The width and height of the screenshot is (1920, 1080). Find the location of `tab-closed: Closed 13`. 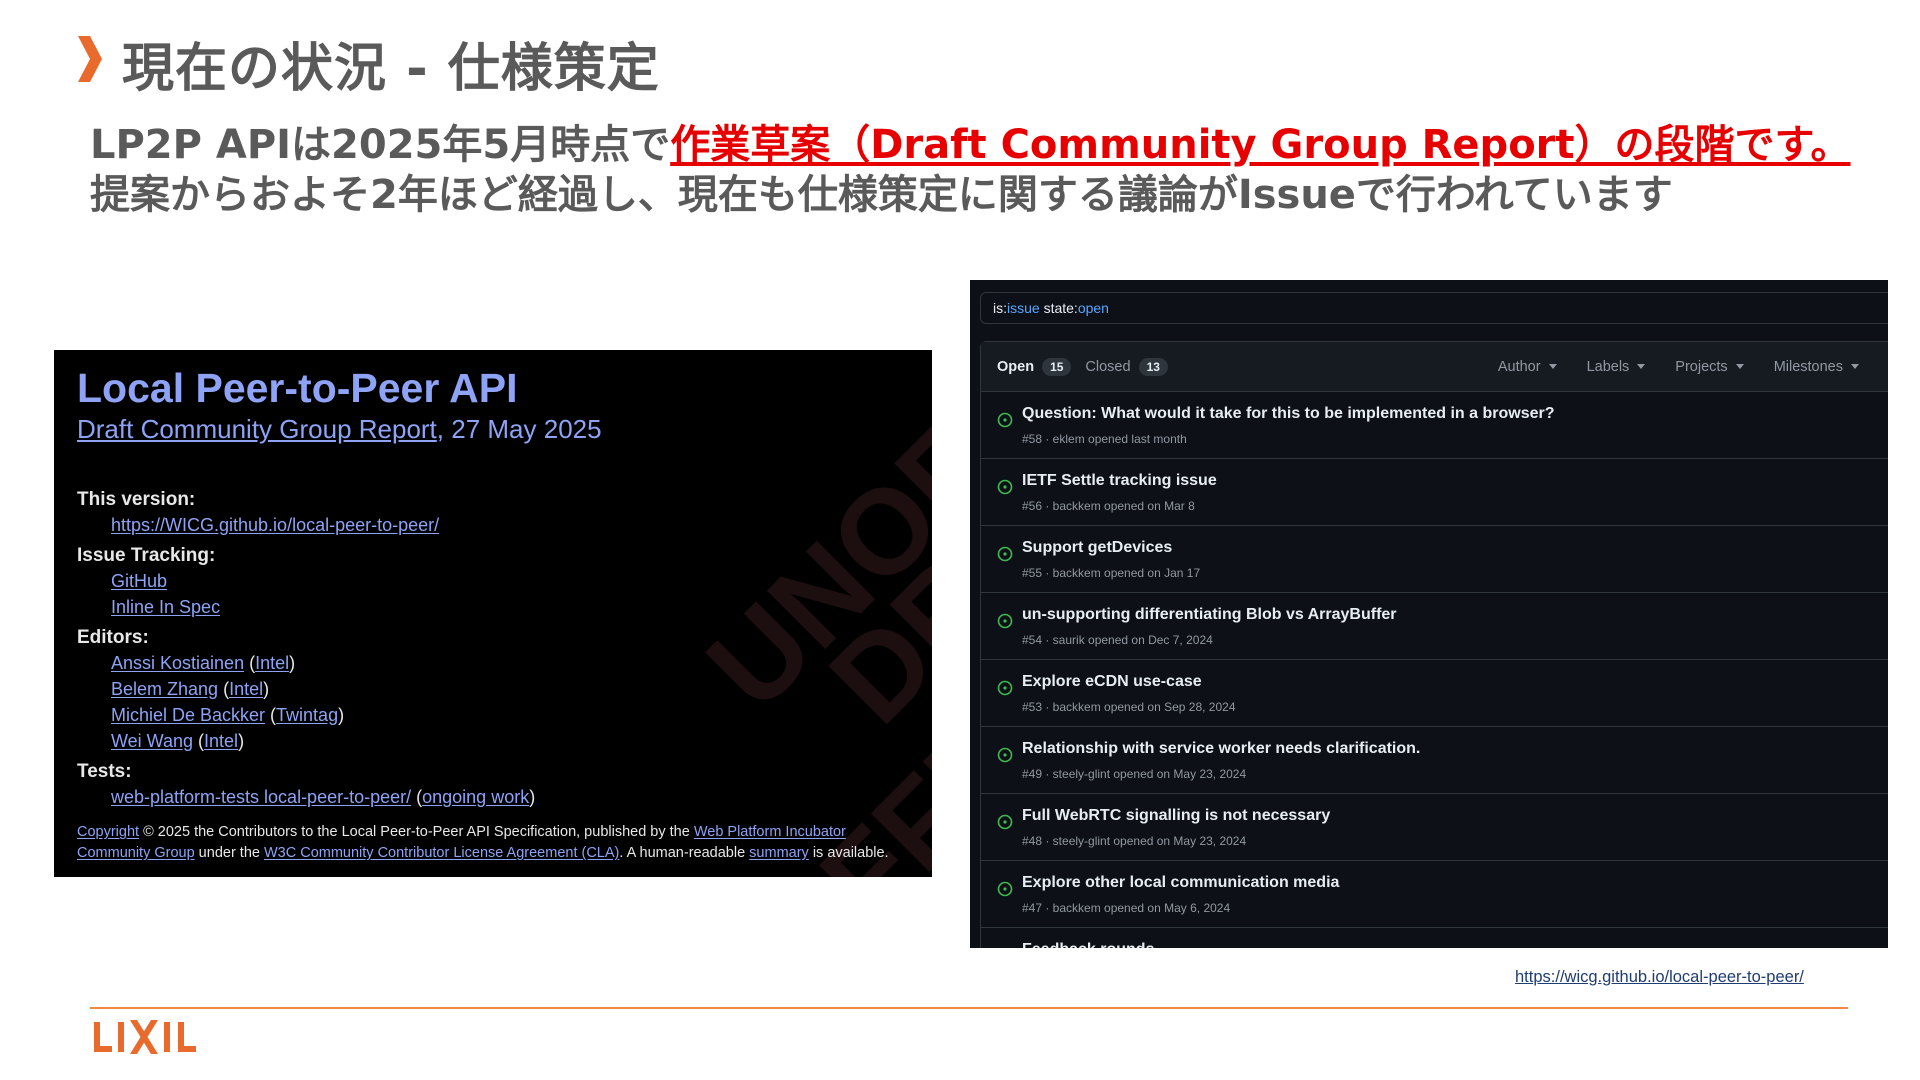

tab-closed: Closed 13 is located at coordinates (1126, 366).